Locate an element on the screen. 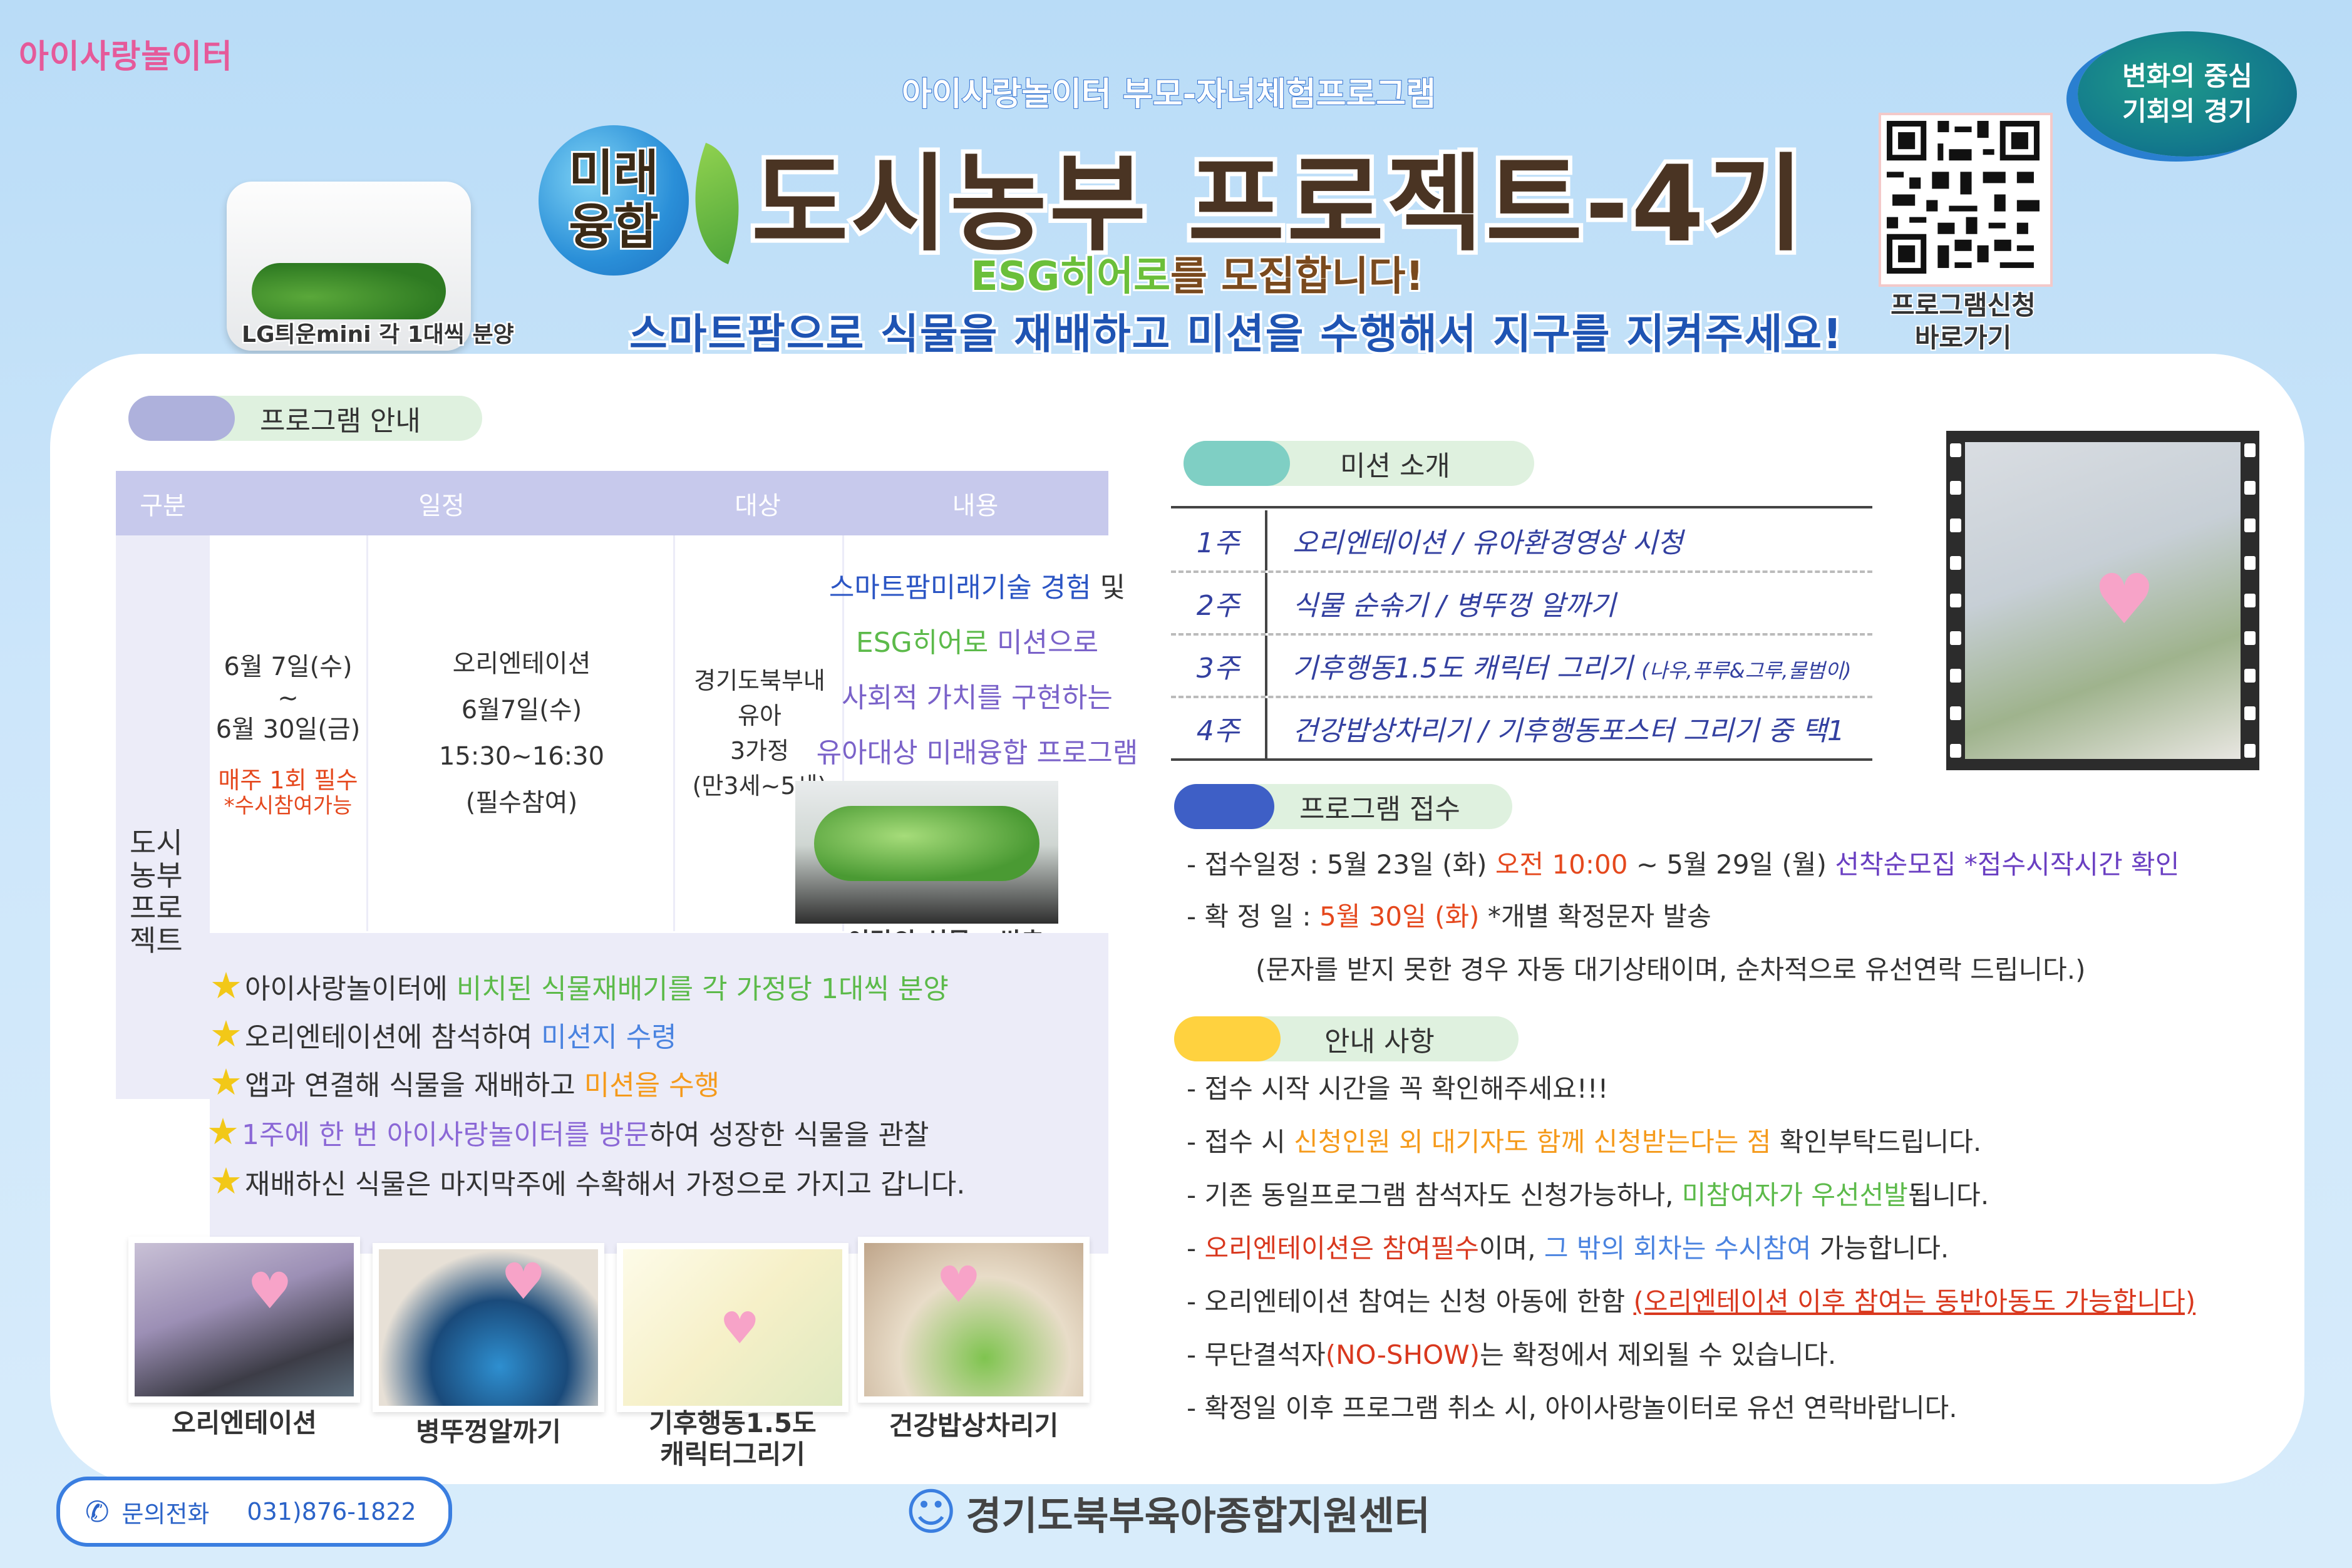  notice-5b: (오리엔테이션 이후 참여는 동반아동도 가능합니다) is located at coordinates (1915, 1301).